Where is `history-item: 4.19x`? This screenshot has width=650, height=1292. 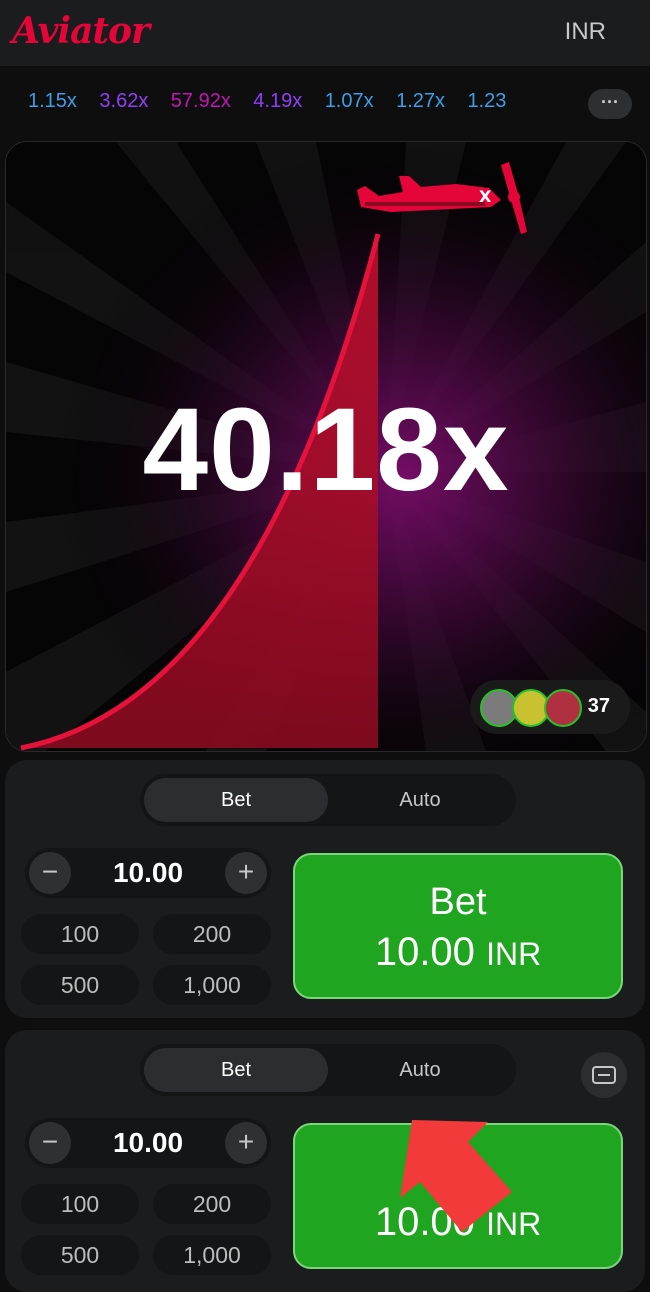
history-item: 4.19x is located at coordinates (277, 101).